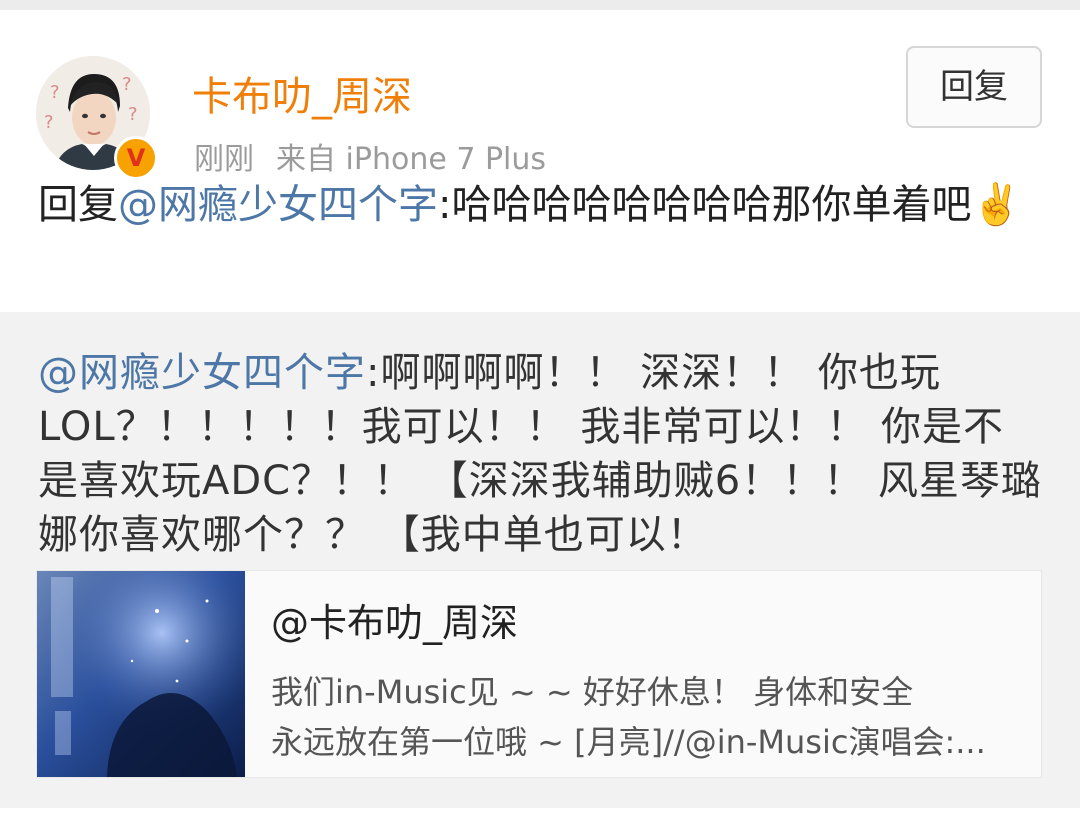 Image resolution: width=1080 pixels, height=821 pixels. Describe the element at coordinates (540, 814) in the screenshot. I see `bottom-edge` at that location.